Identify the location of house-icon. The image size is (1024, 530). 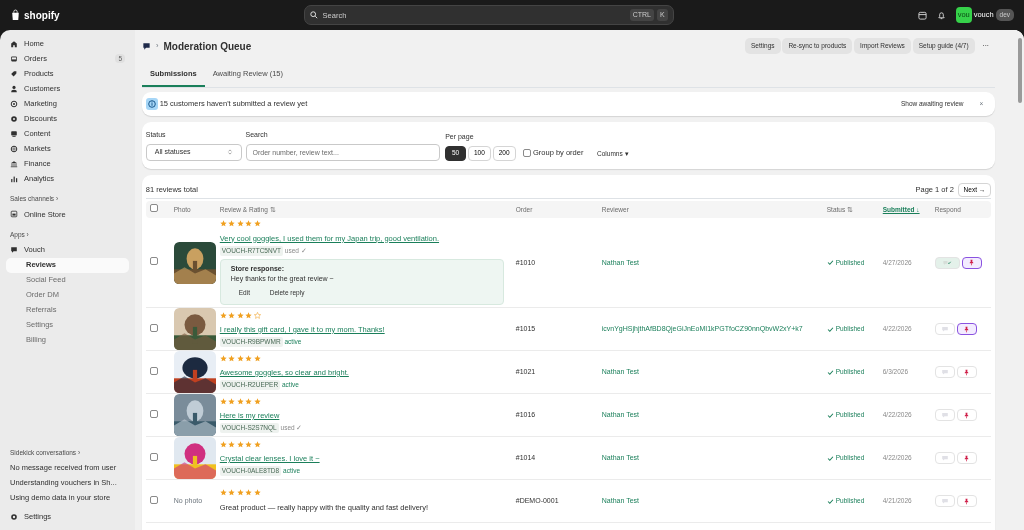
(14, 43).